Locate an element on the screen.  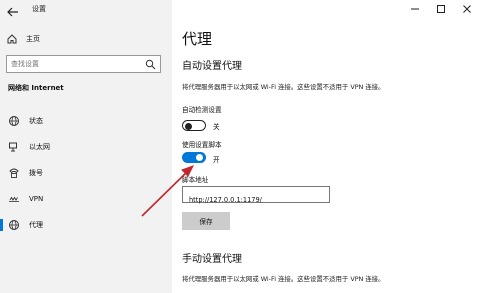
script-address-box is located at coordinates (256, 197).